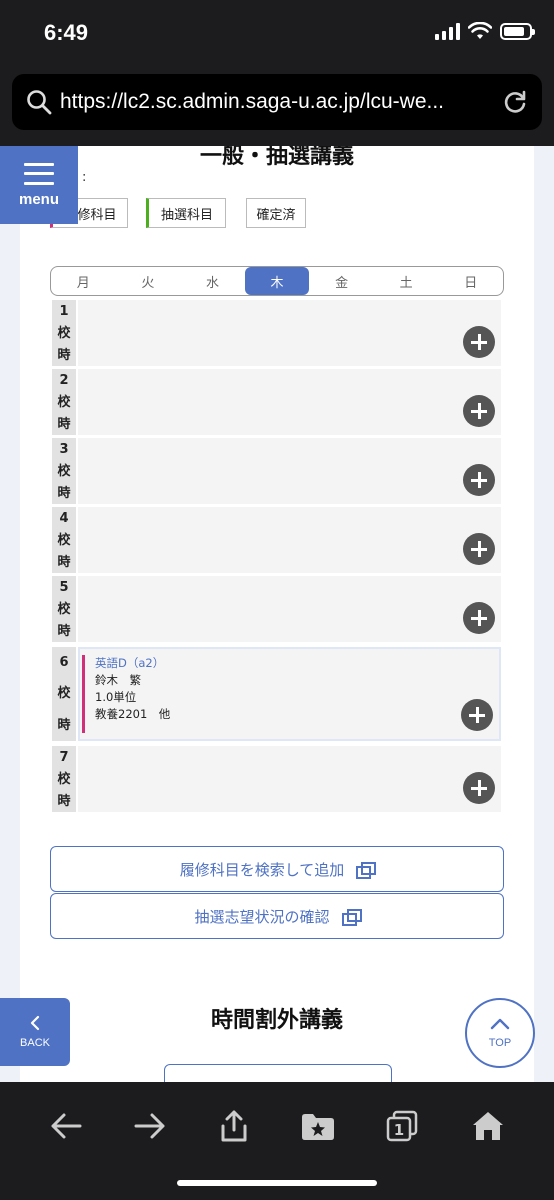 This screenshot has width=554, height=1200. I want to click on tab-mon: 月, so click(83, 281).